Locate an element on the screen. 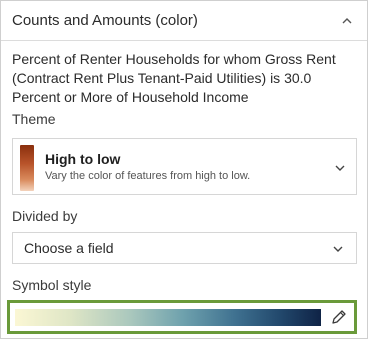 Image resolution: width=368 pixels, height=339 pixels. divided-by-select: Choose a field is located at coordinates (184, 248).